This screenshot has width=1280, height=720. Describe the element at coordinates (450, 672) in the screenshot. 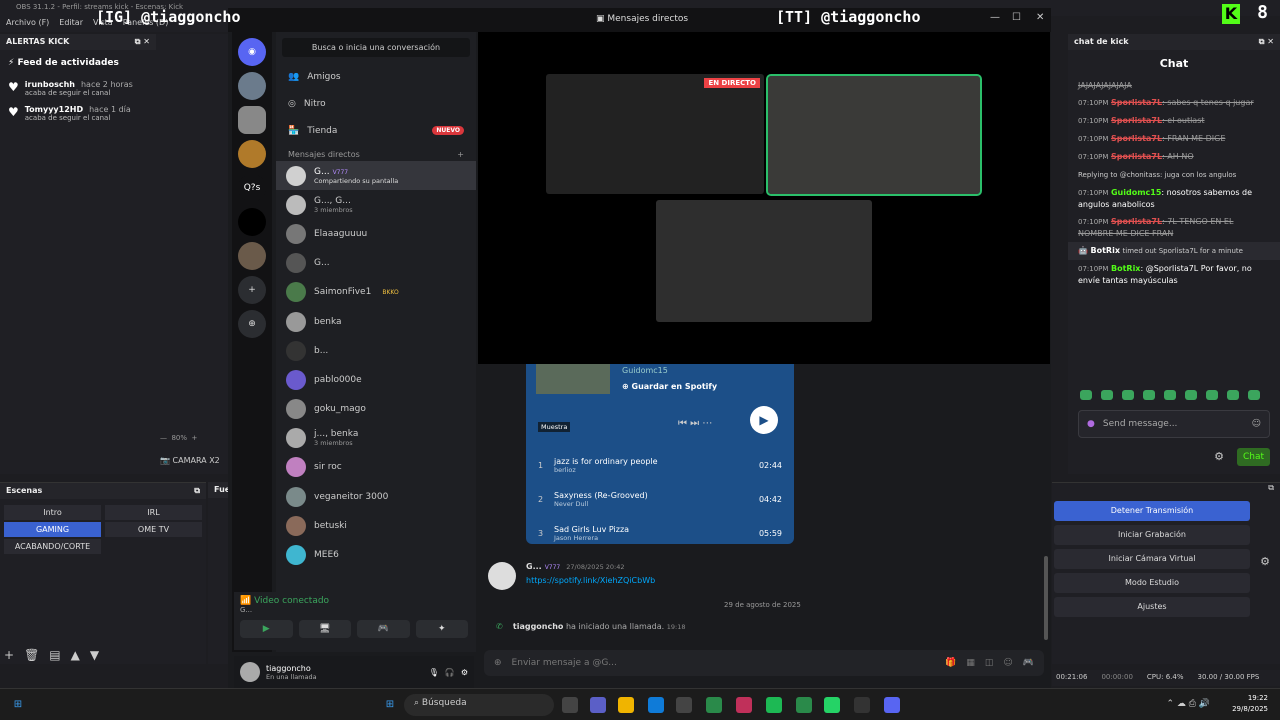

I see `headphones-icon: 🎧` at that location.